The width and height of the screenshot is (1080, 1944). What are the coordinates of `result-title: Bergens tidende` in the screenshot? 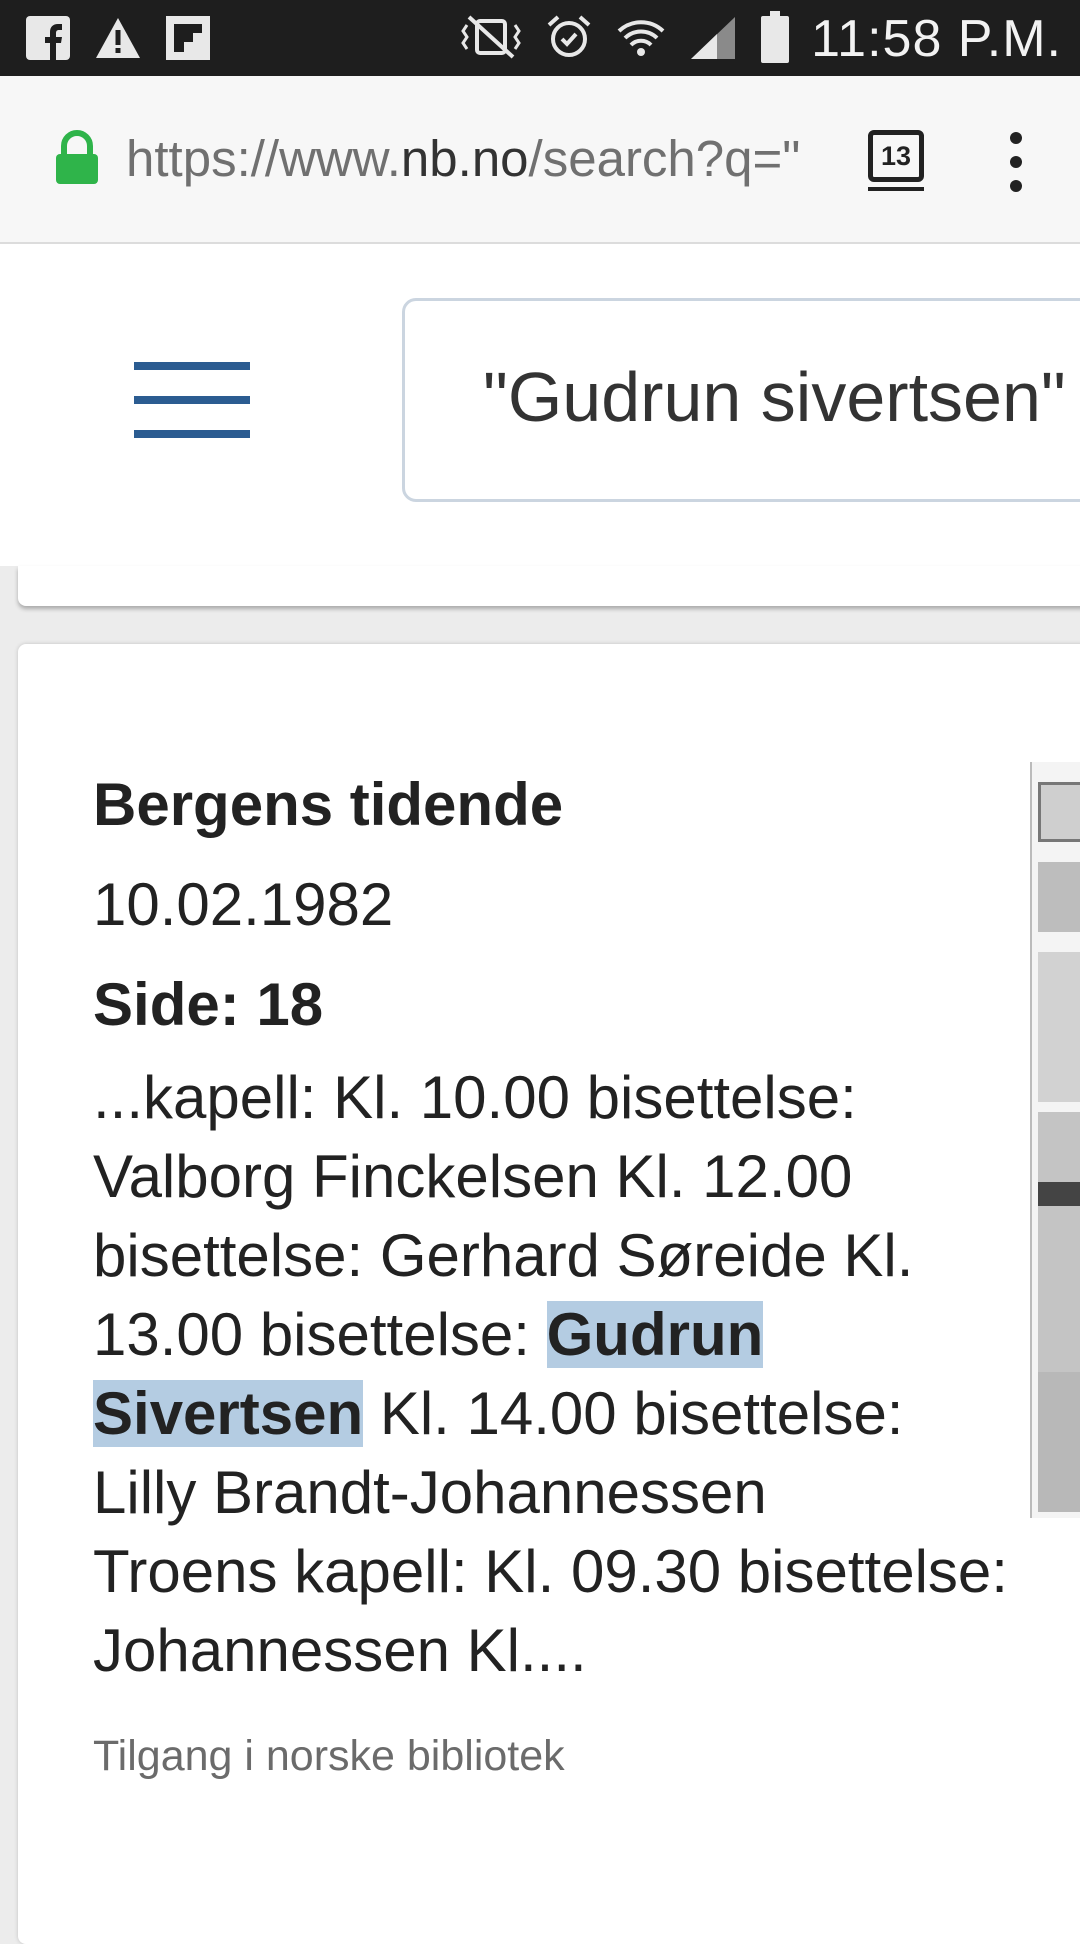 It's located at (328, 804).